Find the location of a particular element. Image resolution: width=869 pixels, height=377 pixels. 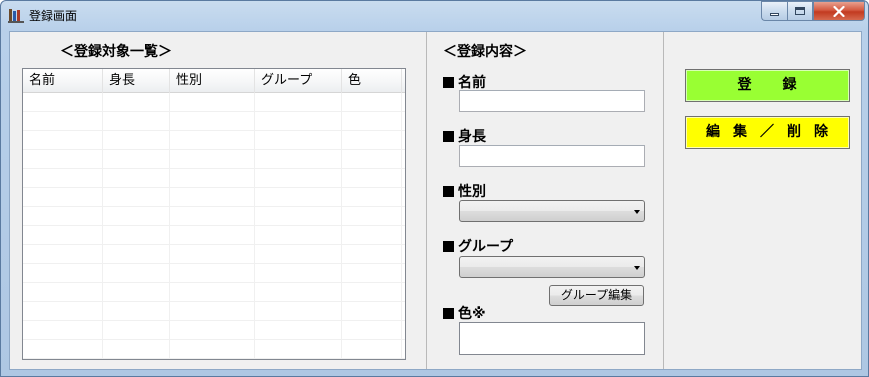

list-header: 名前 身長 性別 グループ 色 is located at coordinates (214, 81).